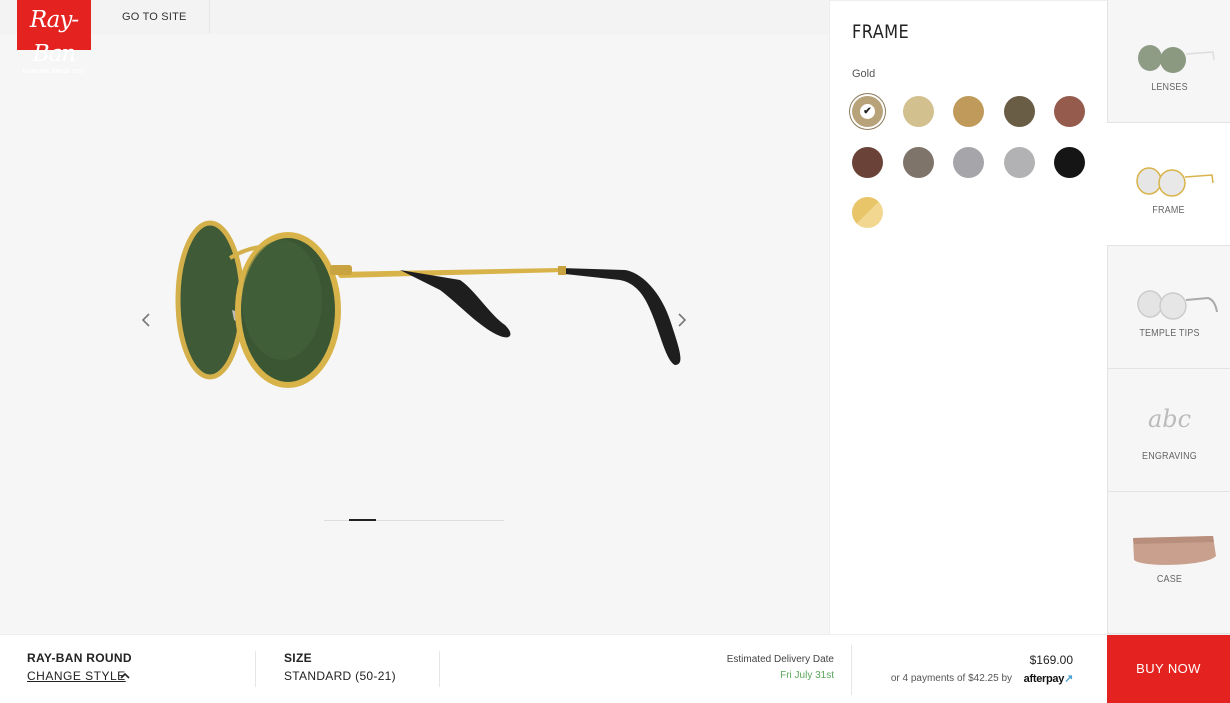 The image size is (1230, 703). What do you see at coordinates (146, 322) in the screenshot?
I see `prev-arrow-icon` at bounding box center [146, 322].